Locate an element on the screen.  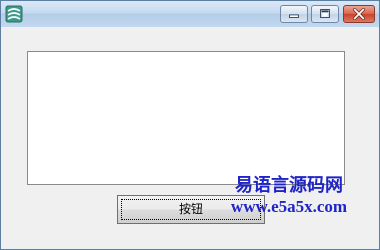
minimize-icon is located at coordinates (294, 16).